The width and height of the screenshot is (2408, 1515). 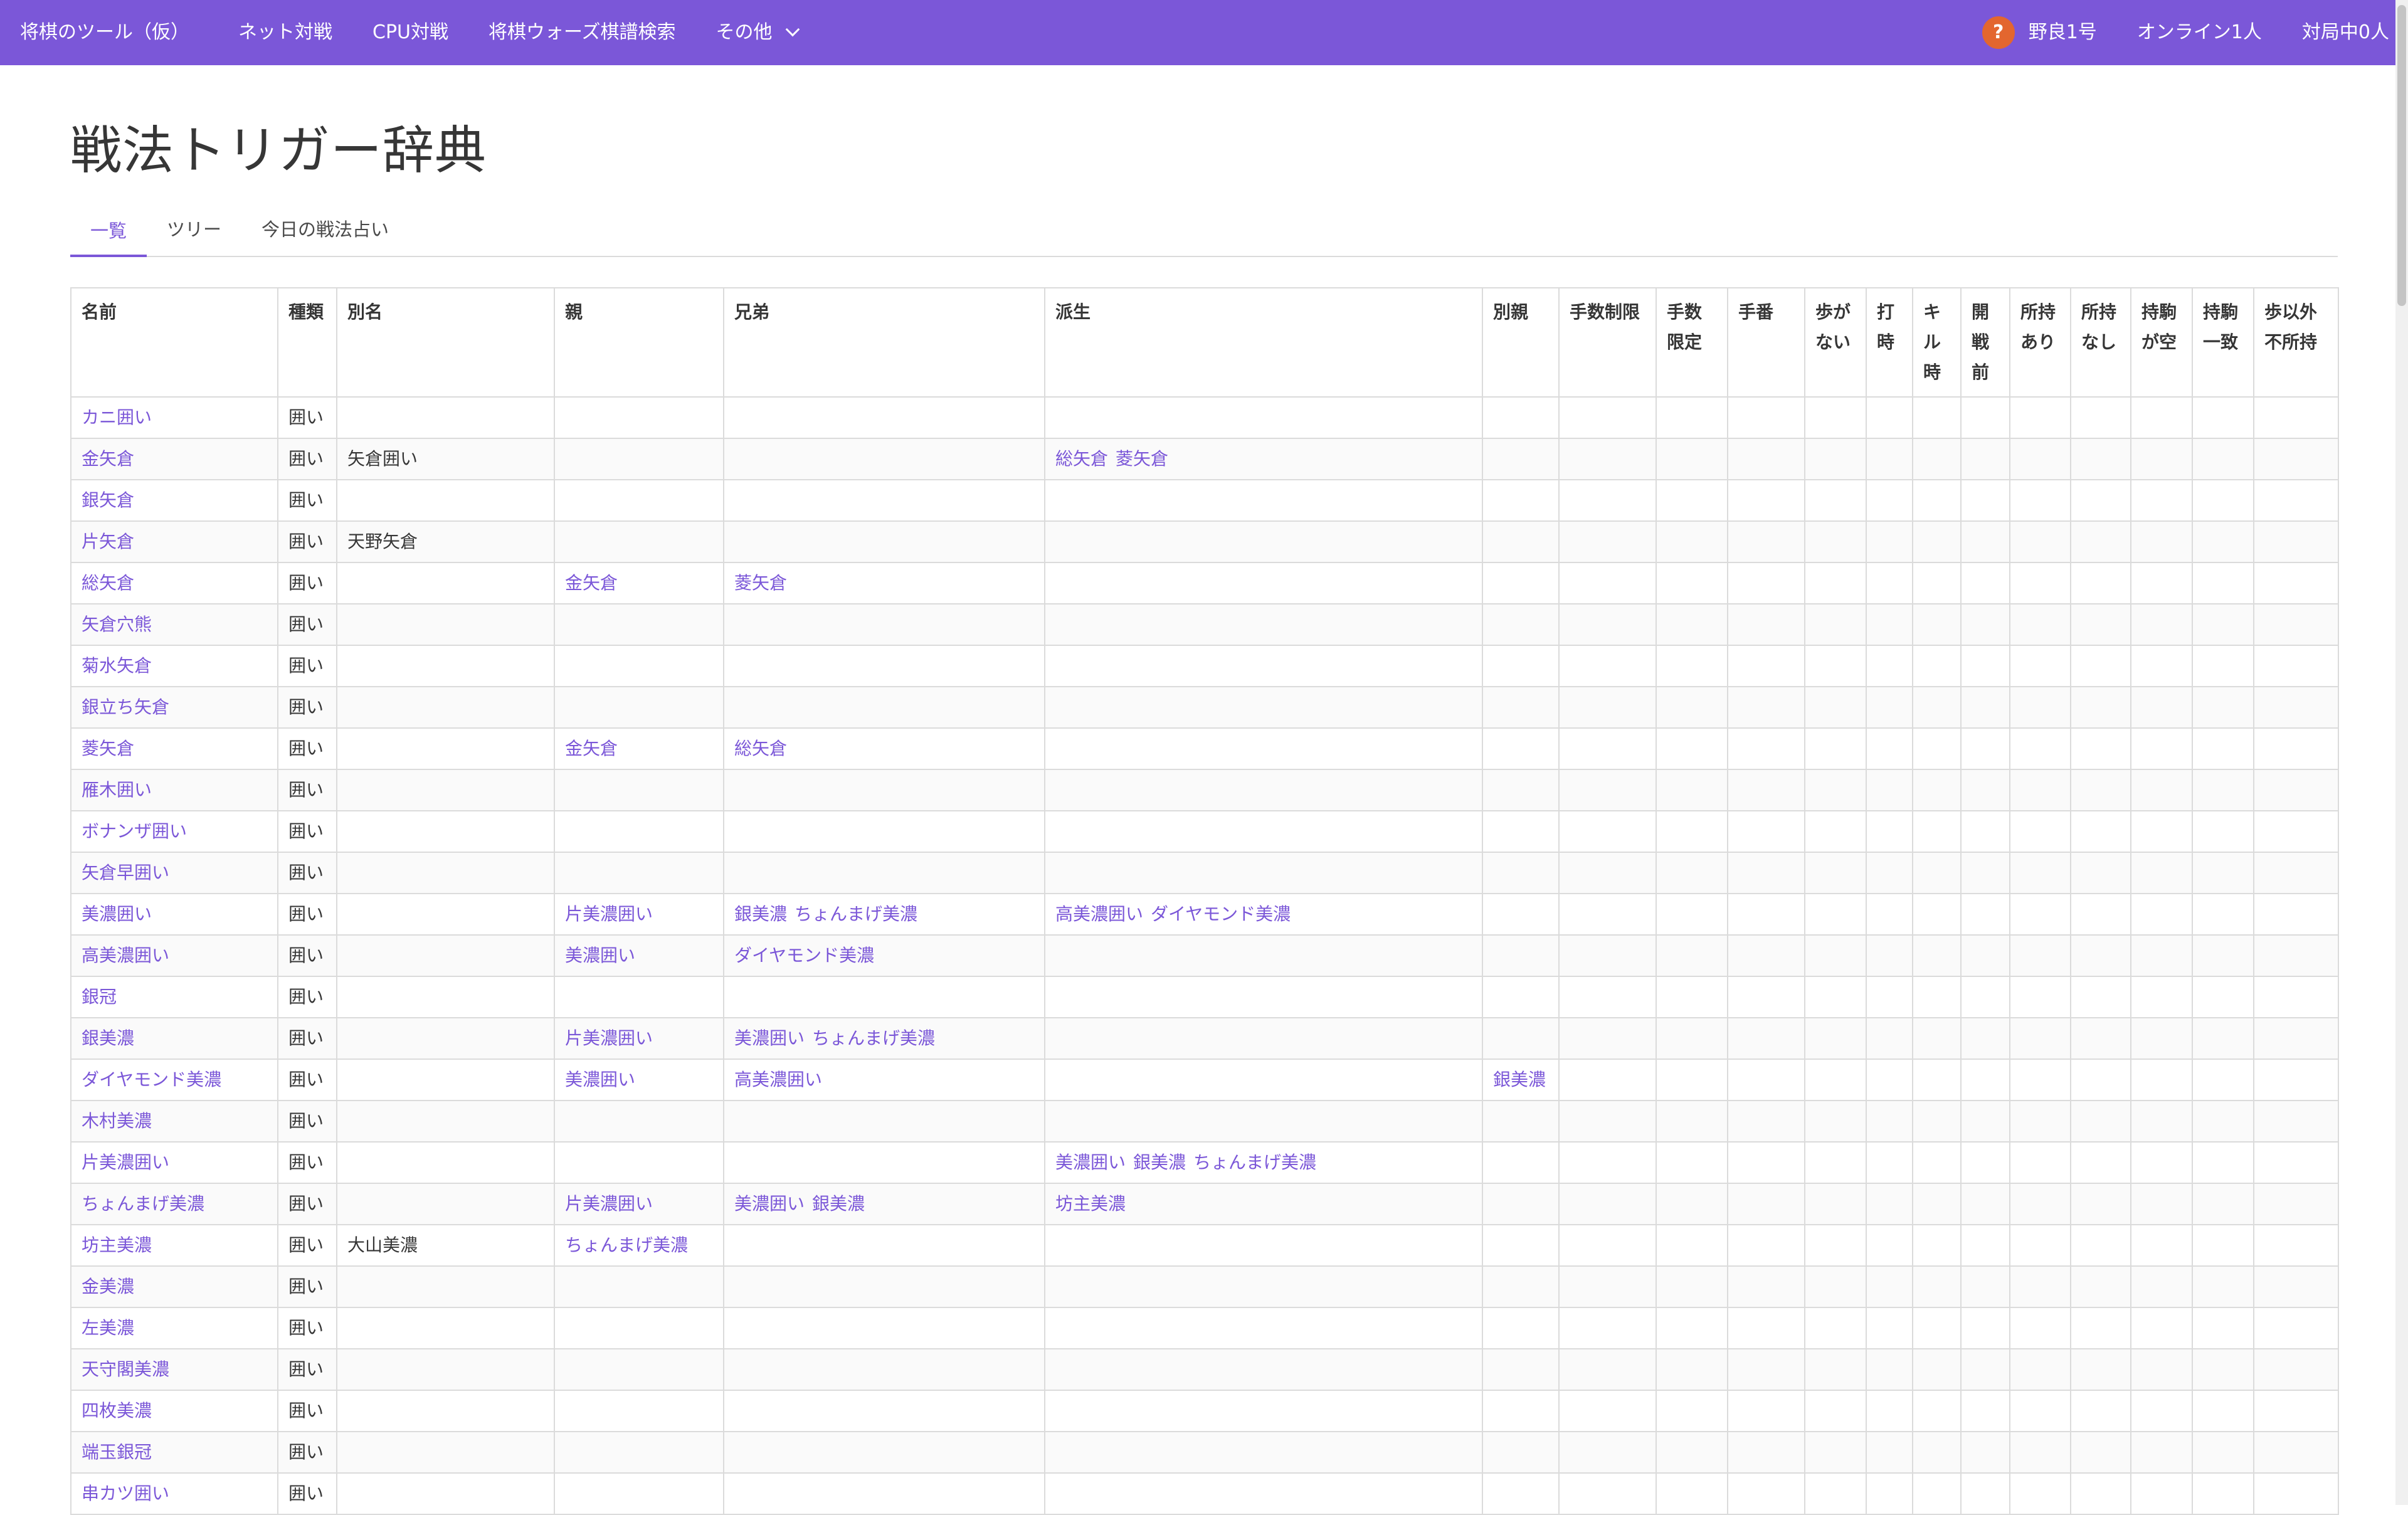 I want to click on tab-tree: ツリー, so click(x=194, y=234).